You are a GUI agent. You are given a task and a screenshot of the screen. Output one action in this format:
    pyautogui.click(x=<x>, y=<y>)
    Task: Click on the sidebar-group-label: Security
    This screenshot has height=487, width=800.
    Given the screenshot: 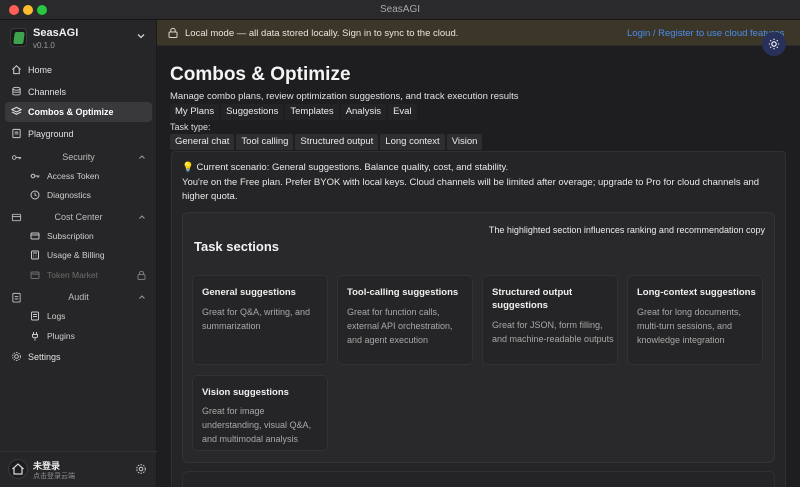 What is the action you would take?
    pyautogui.click(x=78, y=157)
    